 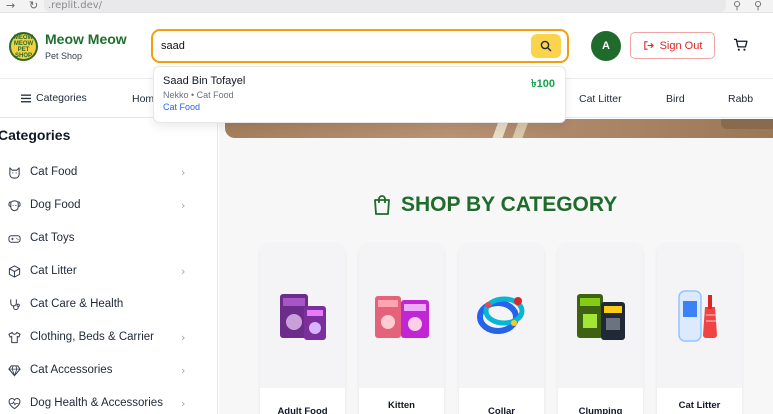 What do you see at coordinates (61, 98) in the screenshot?
I see `categories-menu-label: Categories` at bounding box center [61, 98].